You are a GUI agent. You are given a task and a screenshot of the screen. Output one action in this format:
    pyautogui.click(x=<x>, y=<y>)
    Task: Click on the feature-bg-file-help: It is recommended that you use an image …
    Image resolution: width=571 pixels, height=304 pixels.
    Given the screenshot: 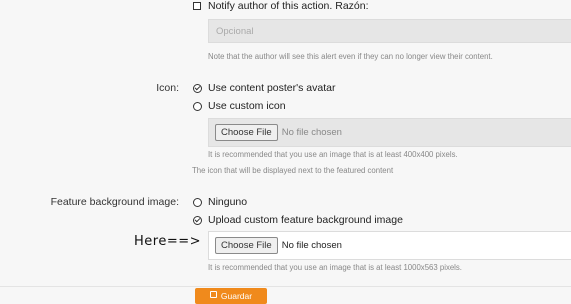 What is the action you would take?
    pyautogui.click(x=335, y=267)
    